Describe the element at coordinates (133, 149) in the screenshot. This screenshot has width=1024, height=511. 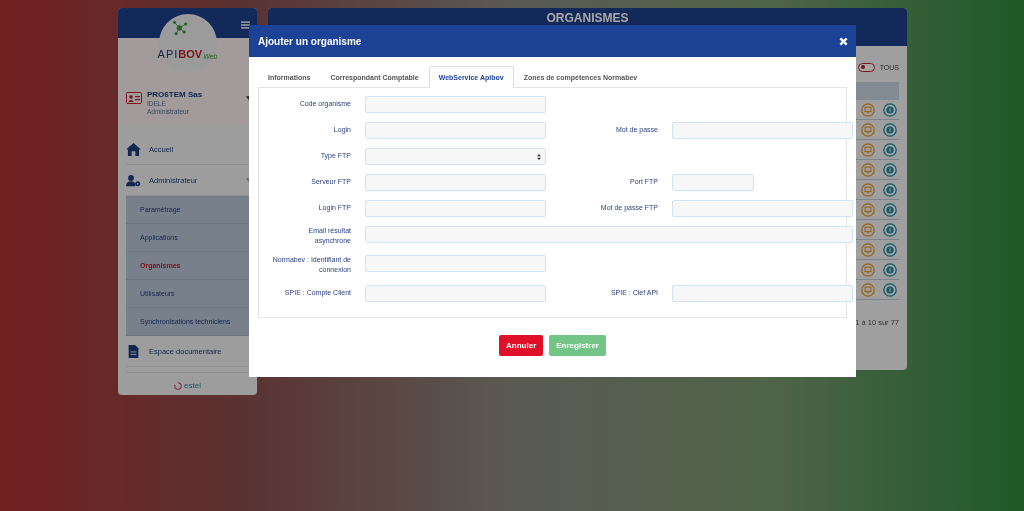
I see `home-icon` at that location.